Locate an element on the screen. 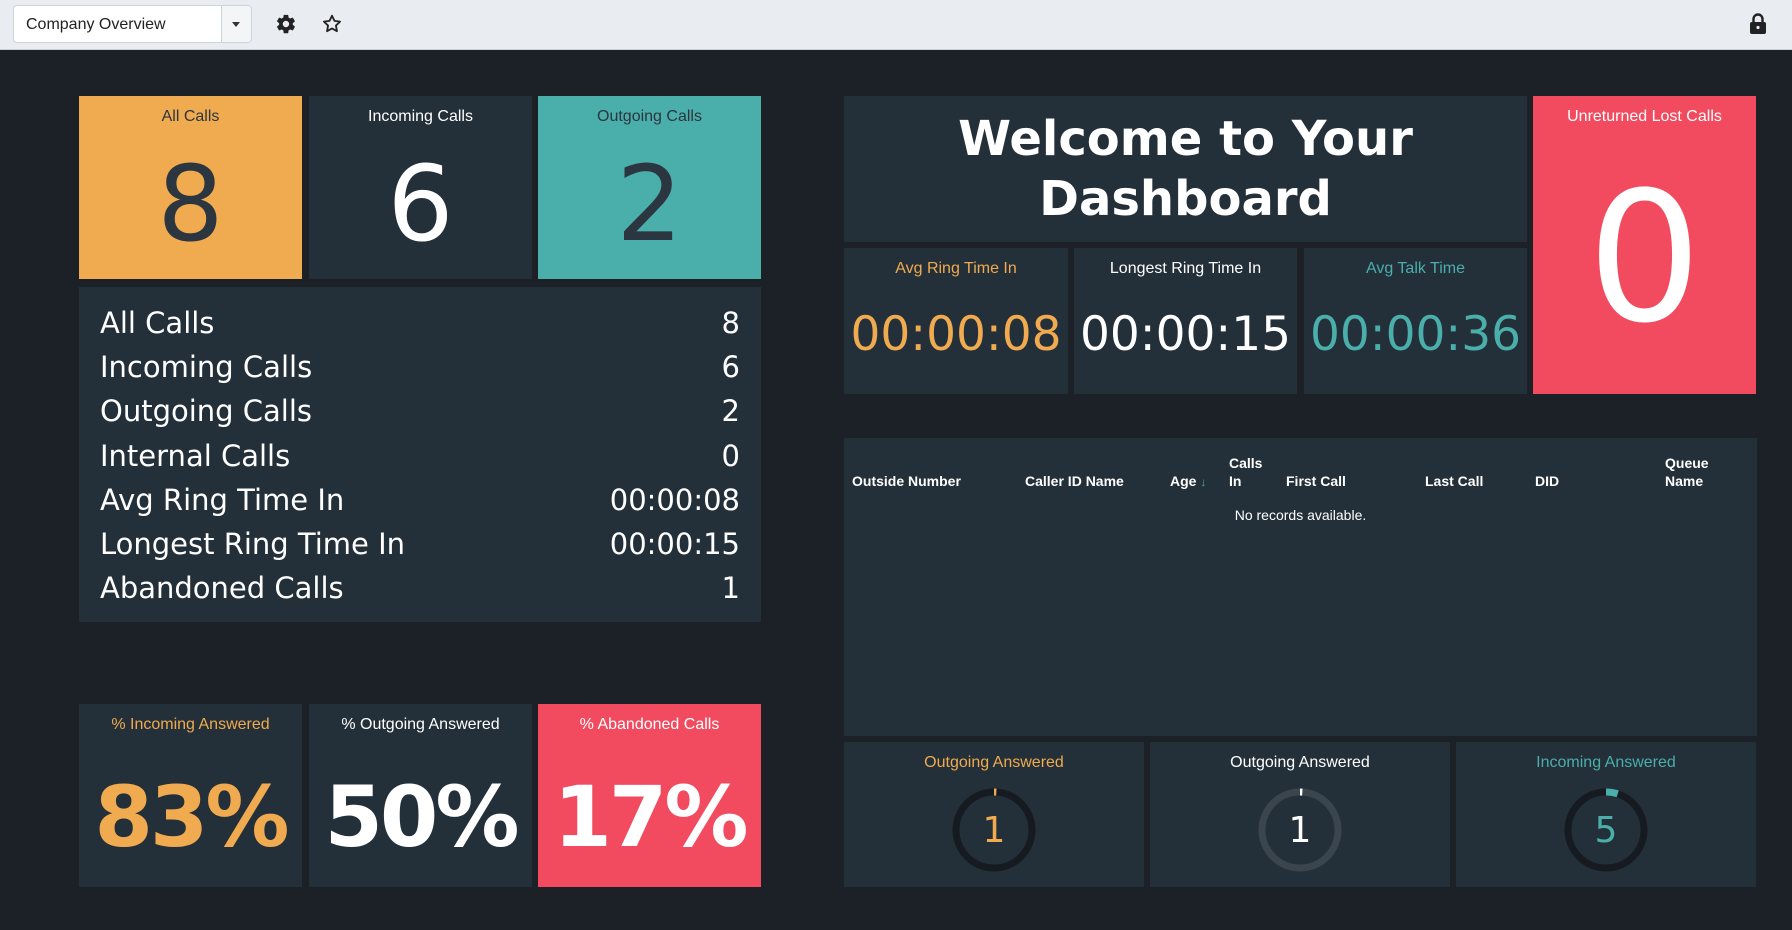  tile-value: 0 is located at coordinates (1644, 258).